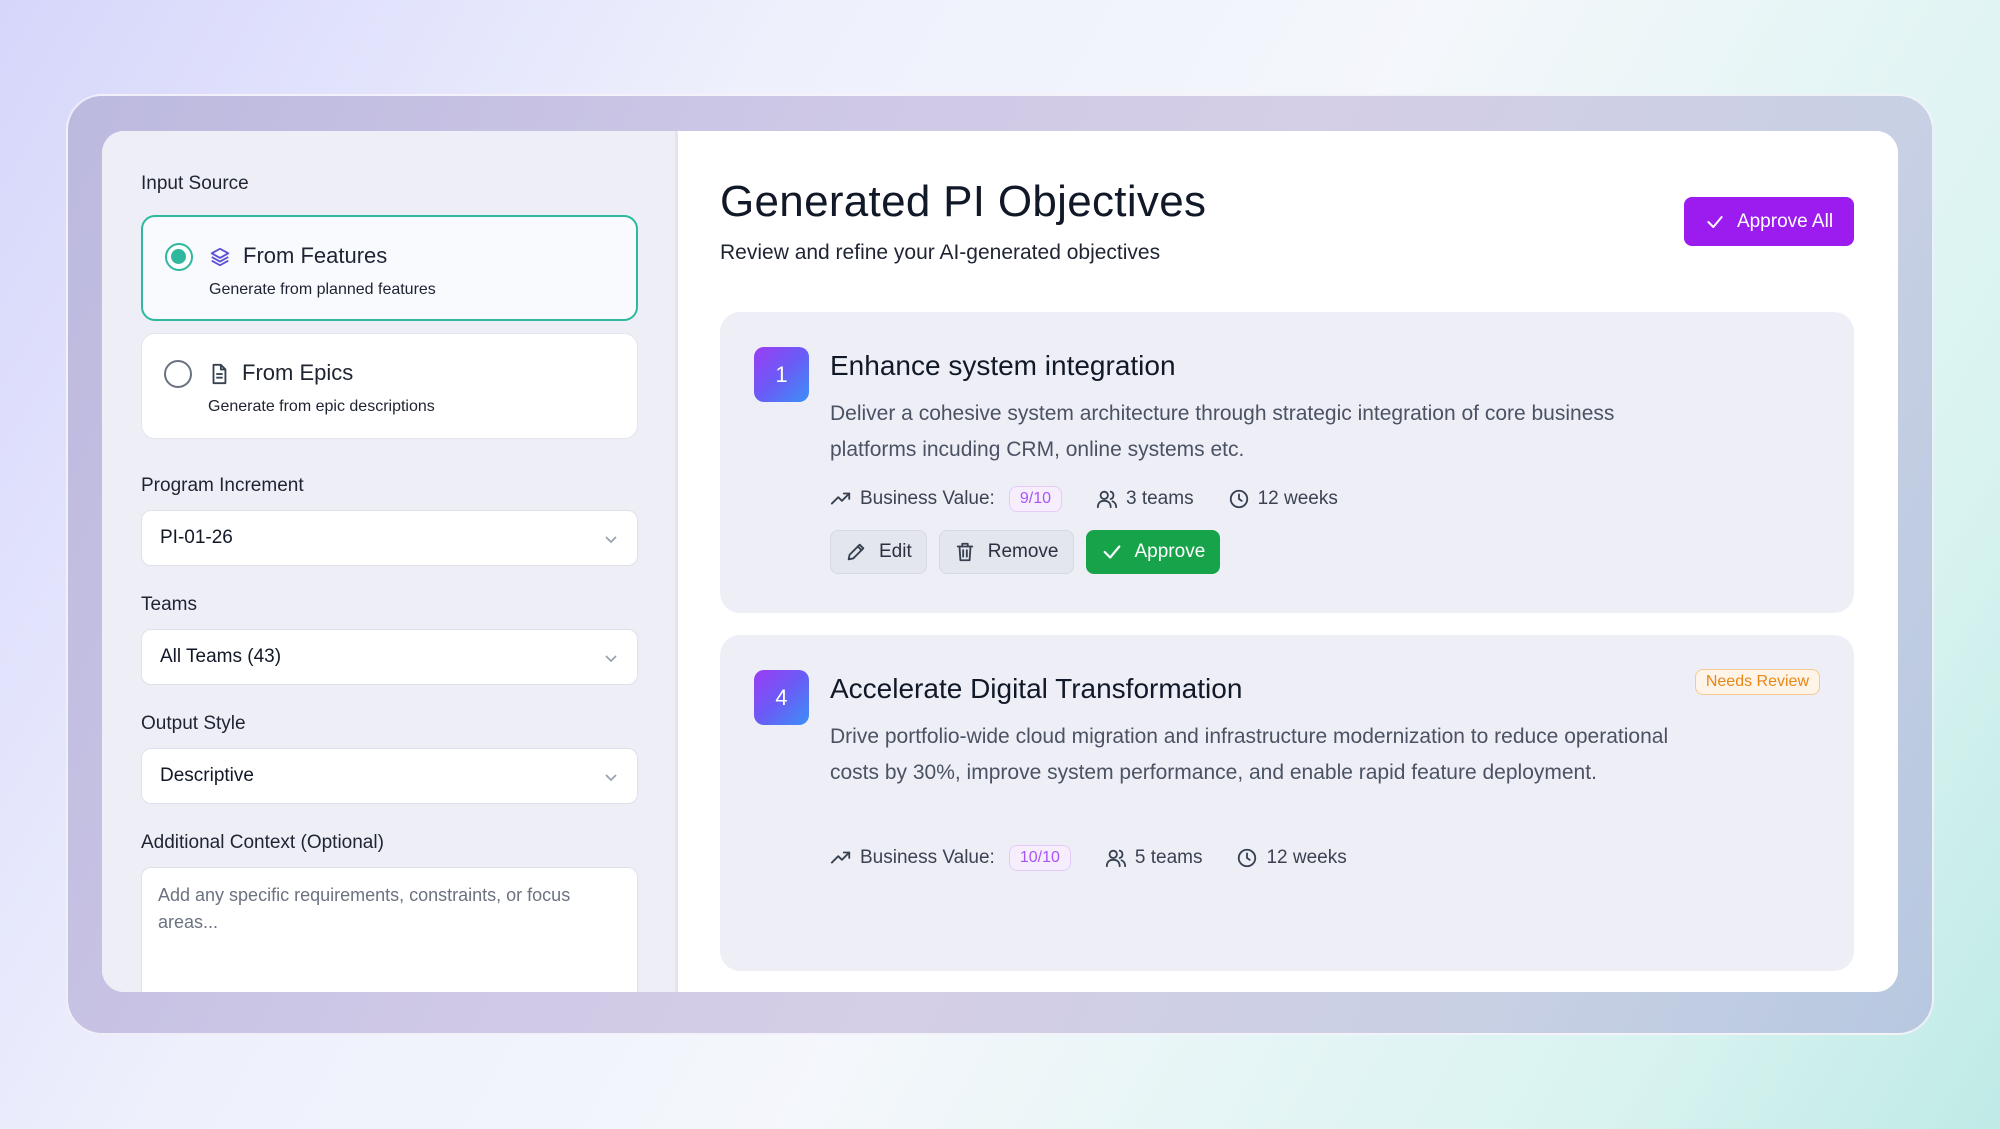  I want to click on approve-label: Approve, so click(1170, 551).